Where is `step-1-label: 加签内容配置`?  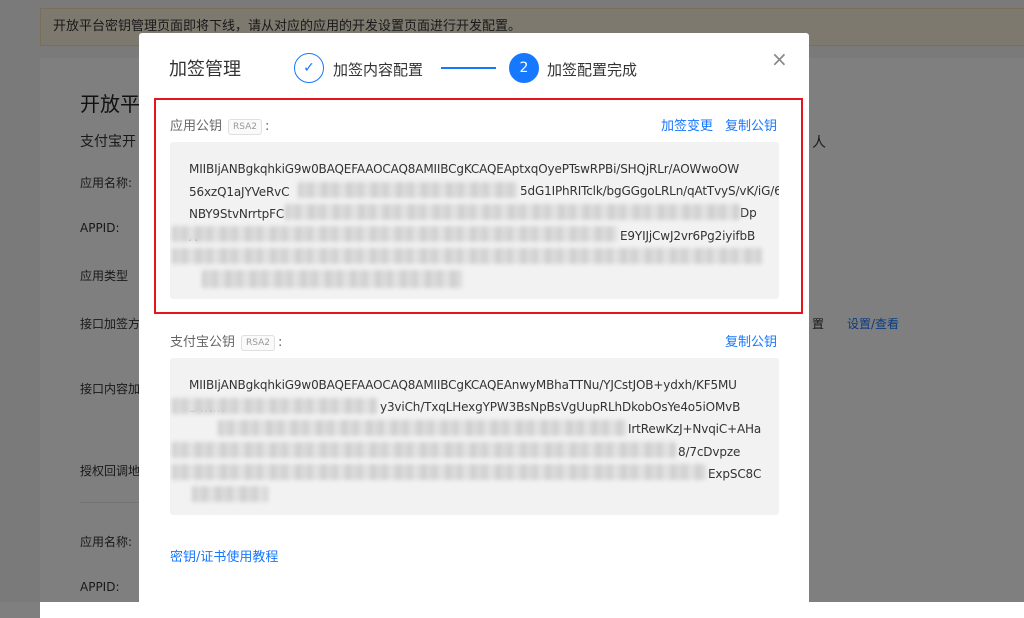
step-1-label: 加签内容配置 is located at coordinates (378, 70).